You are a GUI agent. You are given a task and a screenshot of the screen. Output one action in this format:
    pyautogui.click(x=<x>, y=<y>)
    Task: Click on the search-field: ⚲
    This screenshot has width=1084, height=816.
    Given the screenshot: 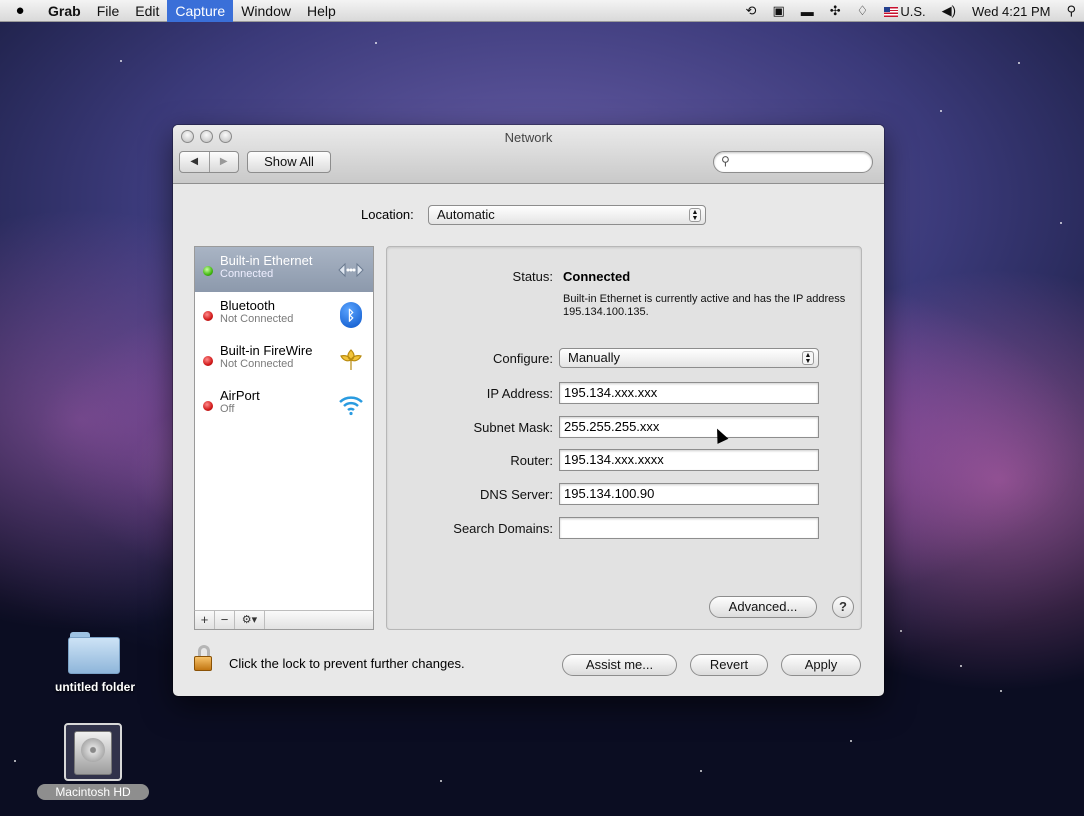 What is the action you would take?
    pyautogui.click(x=793, y=162)
    